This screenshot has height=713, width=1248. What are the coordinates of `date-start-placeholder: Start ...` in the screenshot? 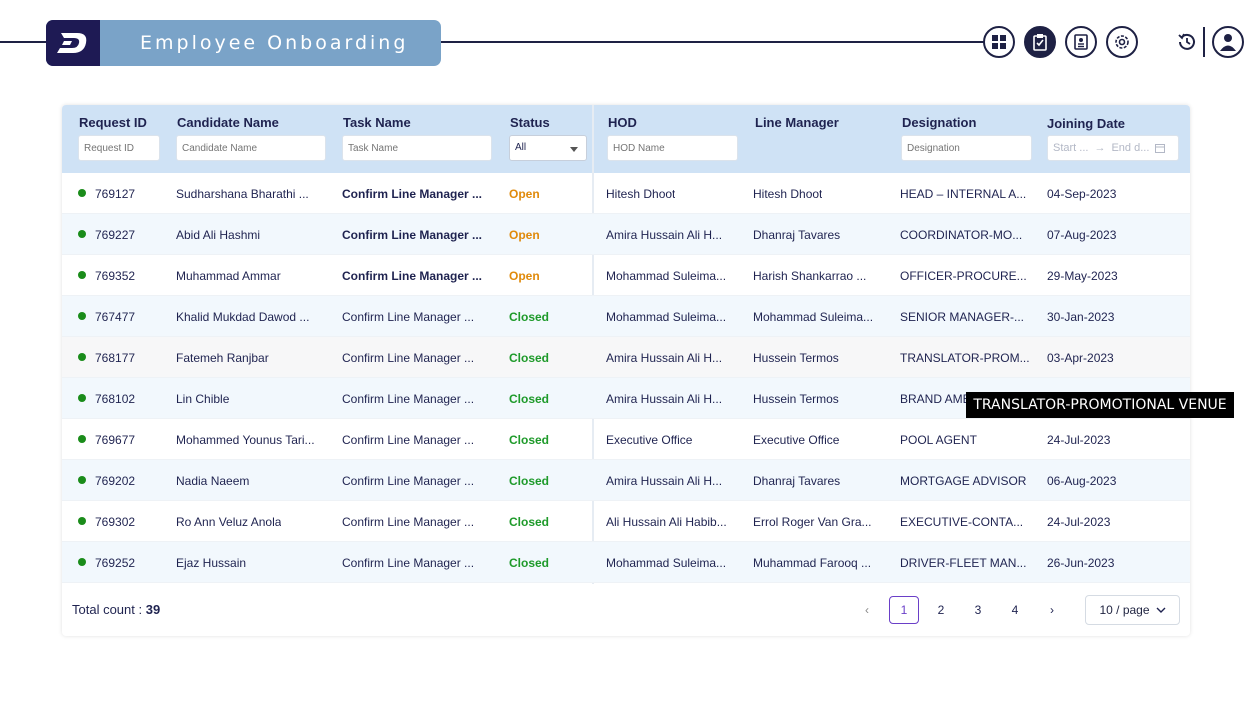 It's located at (1071, 148).